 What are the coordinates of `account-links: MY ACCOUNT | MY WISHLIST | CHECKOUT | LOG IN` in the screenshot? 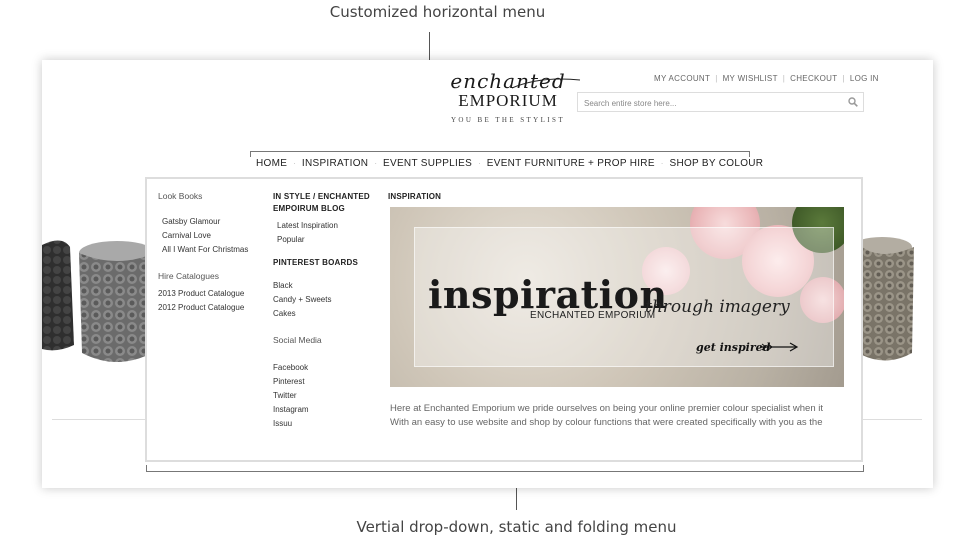 It's located at (766, 78).